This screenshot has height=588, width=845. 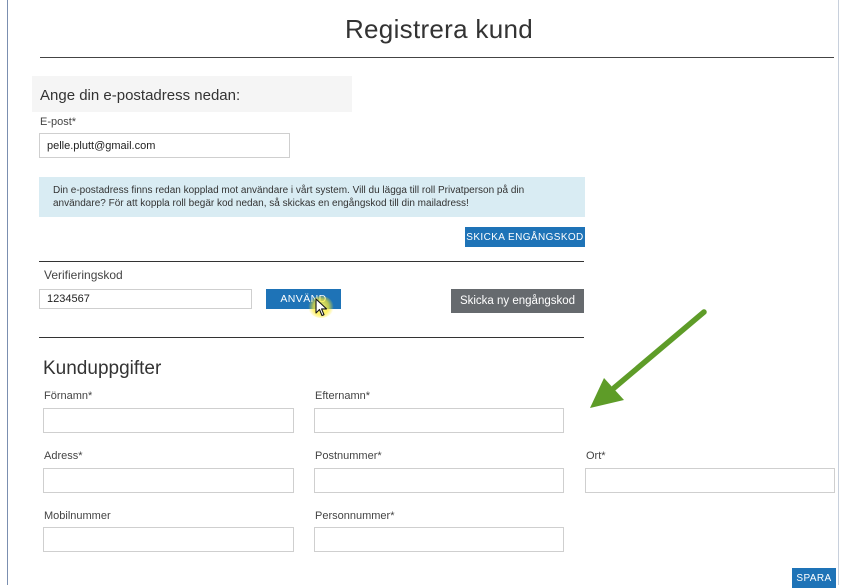 I want to click on verification-code-input, so click(x=145, y=299).